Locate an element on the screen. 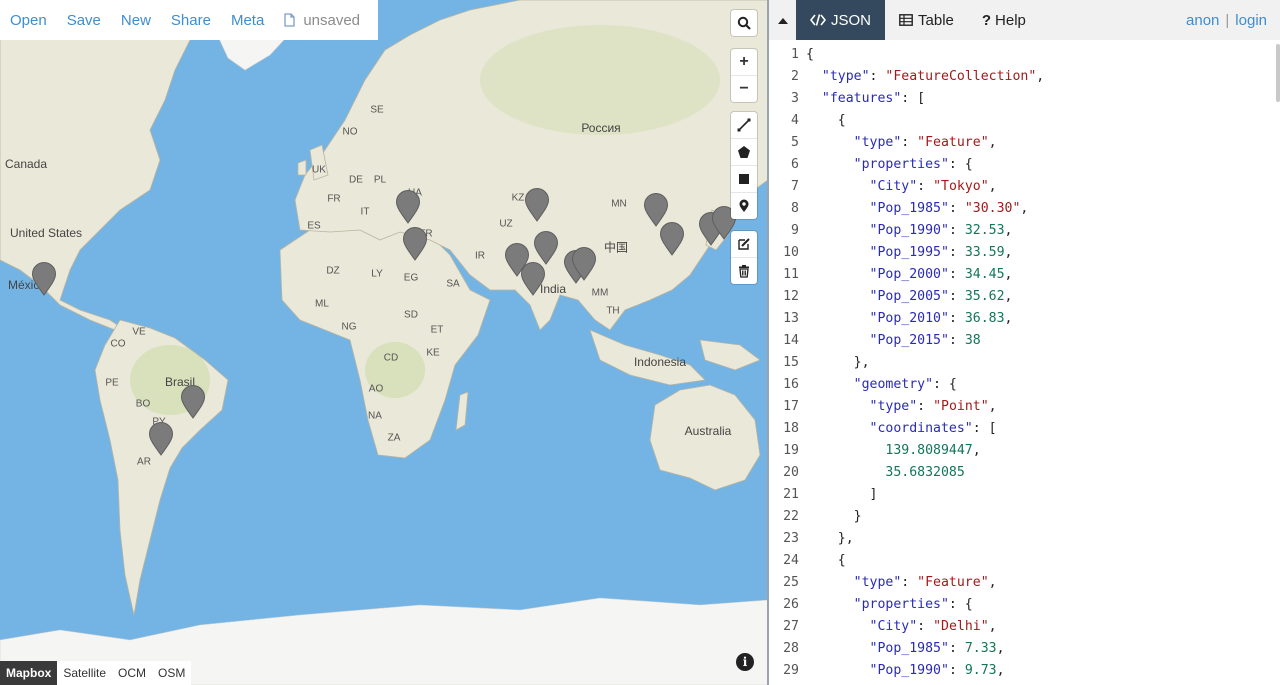  layer-ocm: OCM is located at coordinates (132, 673).